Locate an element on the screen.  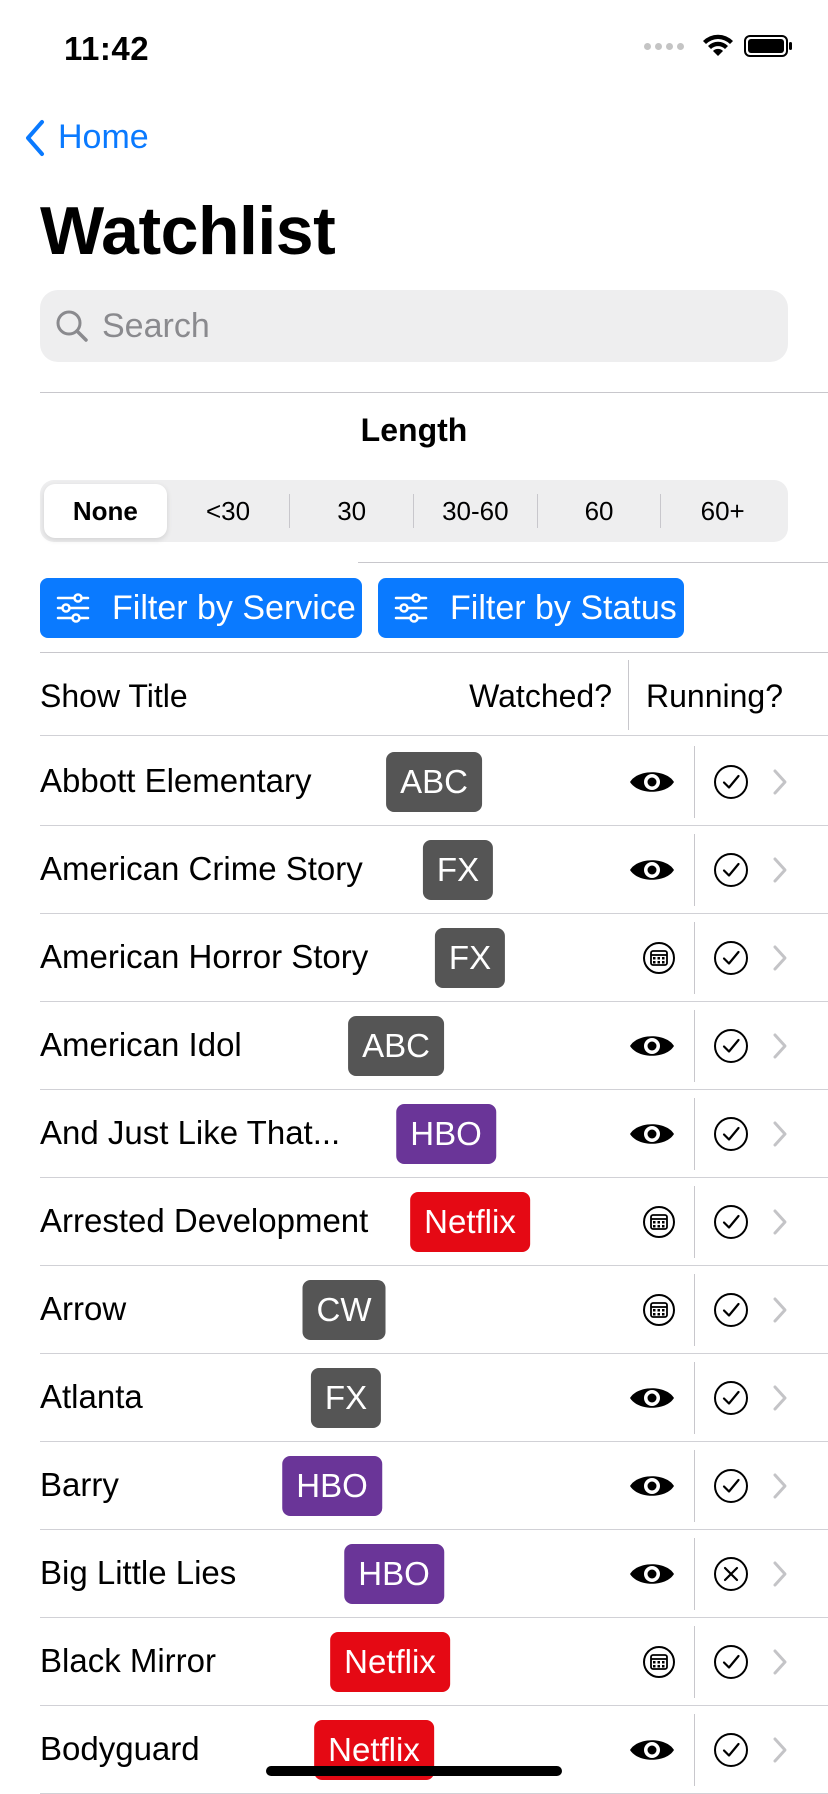
signal-icon is located at coordinates (664, 46).